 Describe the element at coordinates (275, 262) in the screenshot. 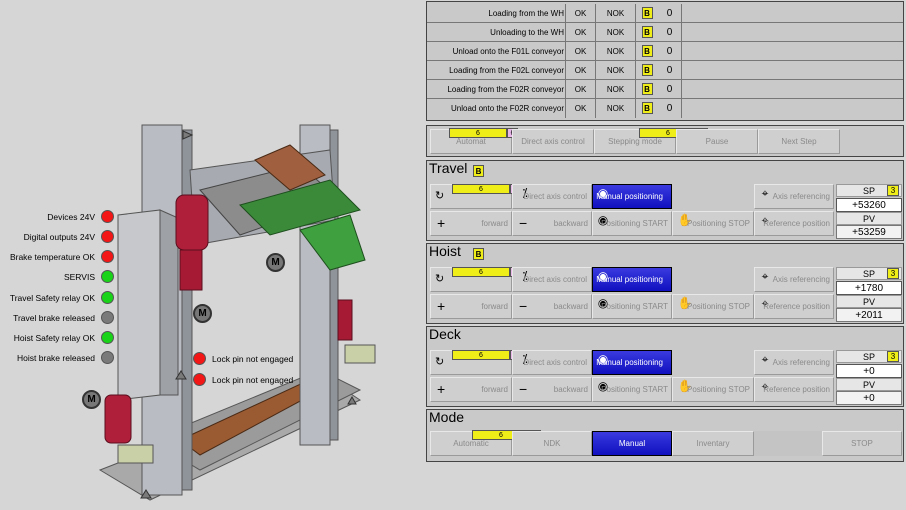

I see `motor-icon: M` at that location.